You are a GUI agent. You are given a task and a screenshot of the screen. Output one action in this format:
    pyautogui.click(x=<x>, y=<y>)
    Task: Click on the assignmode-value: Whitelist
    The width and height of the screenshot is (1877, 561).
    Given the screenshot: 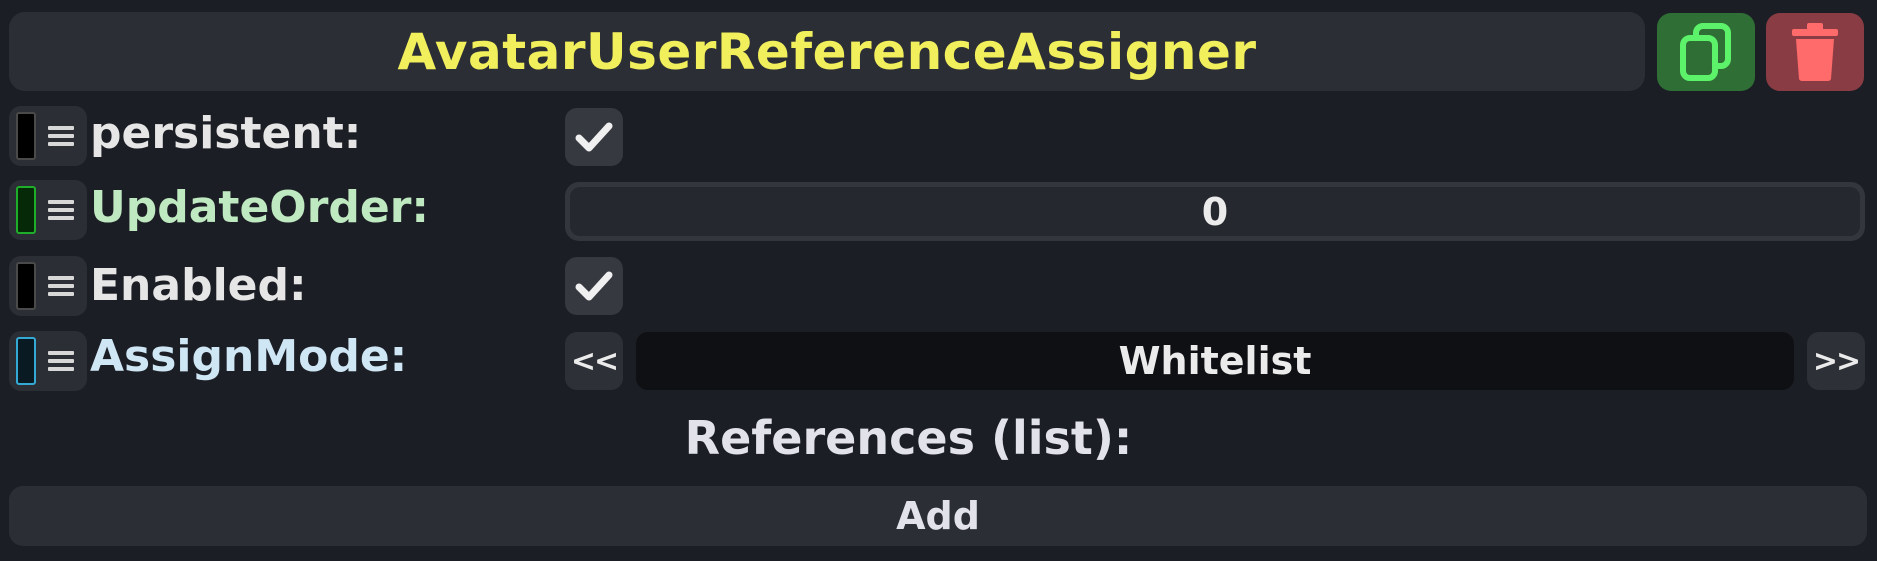 What is the action you would take?
    pyautogui.click(x=1215, y=361)
    